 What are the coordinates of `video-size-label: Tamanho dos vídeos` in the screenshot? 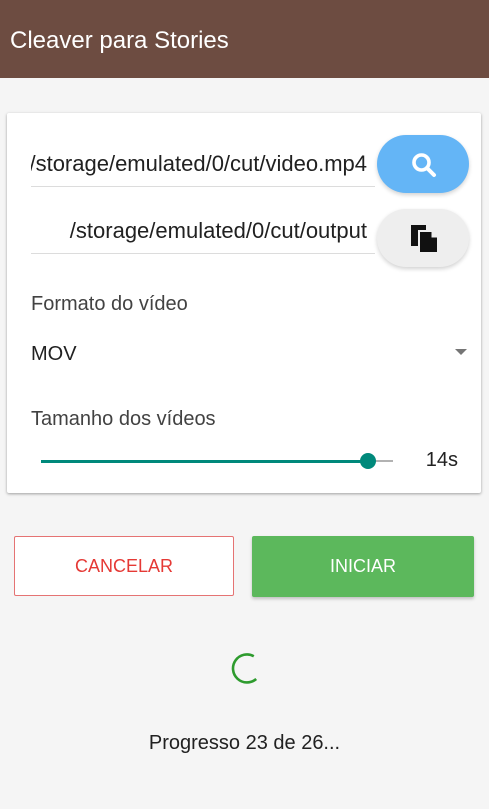 It's located at (123, 419).